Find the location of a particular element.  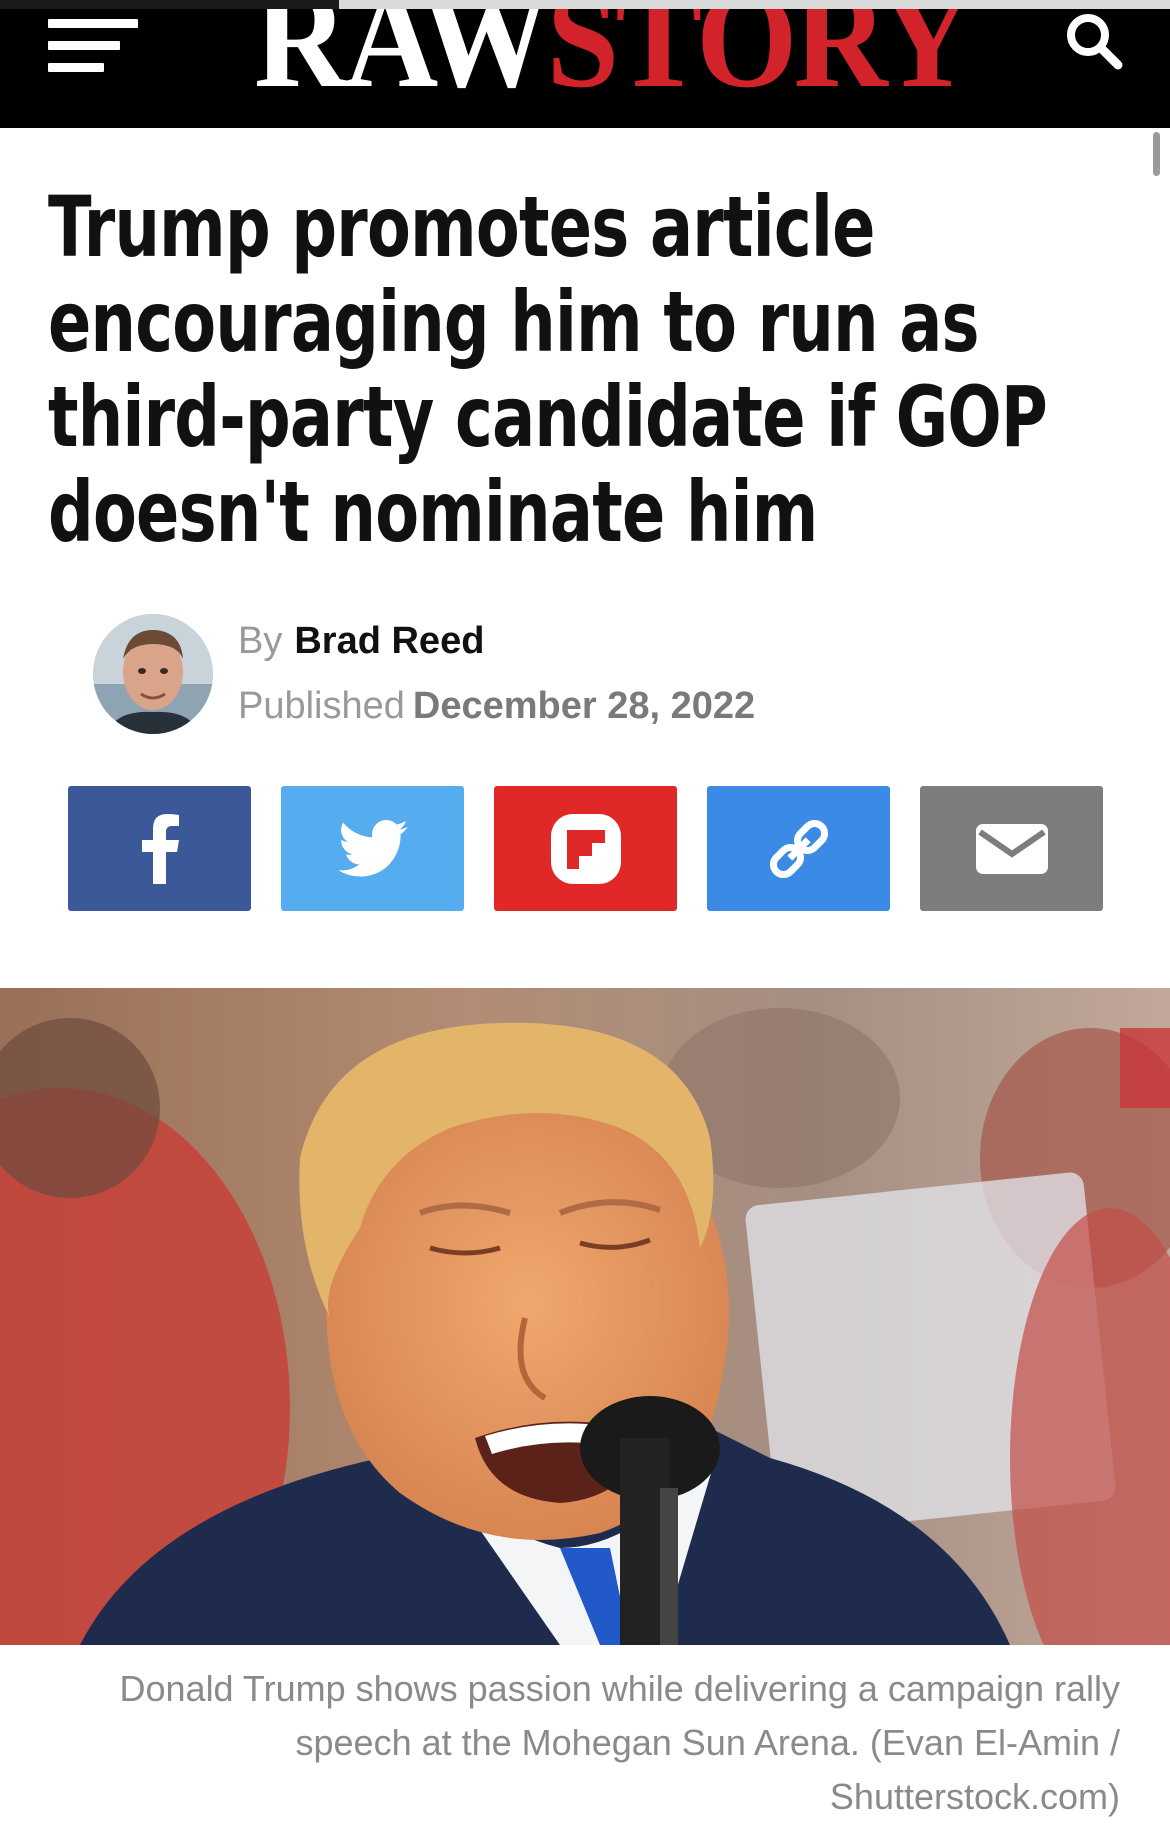

facebook-share-button is located at coordinates (159, 848).